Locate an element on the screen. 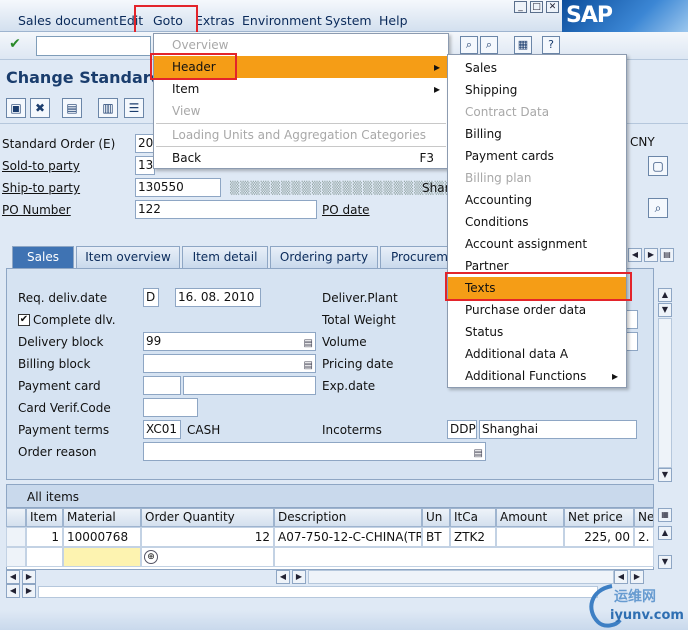  page-scroll-right-icon: ▶ is located at coordinates (29, 591).